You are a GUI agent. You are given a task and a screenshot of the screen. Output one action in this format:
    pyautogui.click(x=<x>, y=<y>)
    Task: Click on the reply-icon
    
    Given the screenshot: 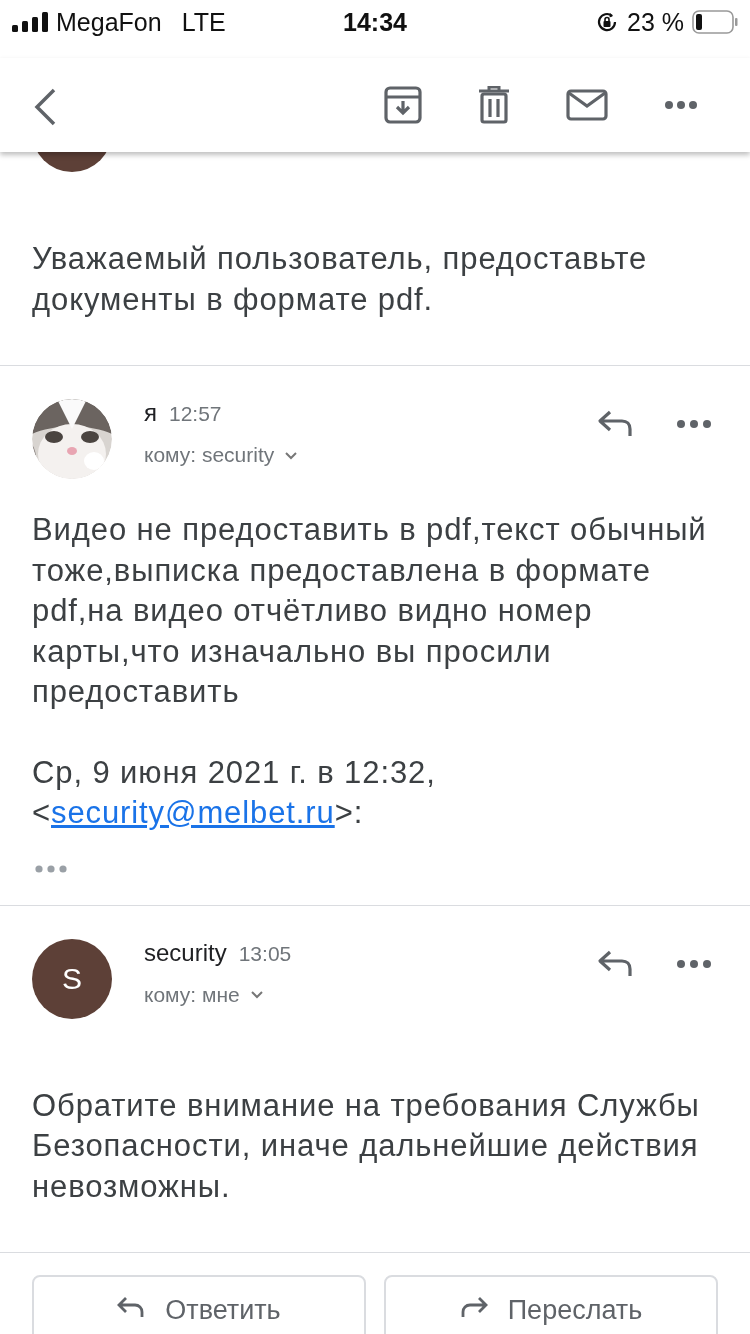 What is the action you would take?
    pyautogui.click(x=131, y=1307)
    